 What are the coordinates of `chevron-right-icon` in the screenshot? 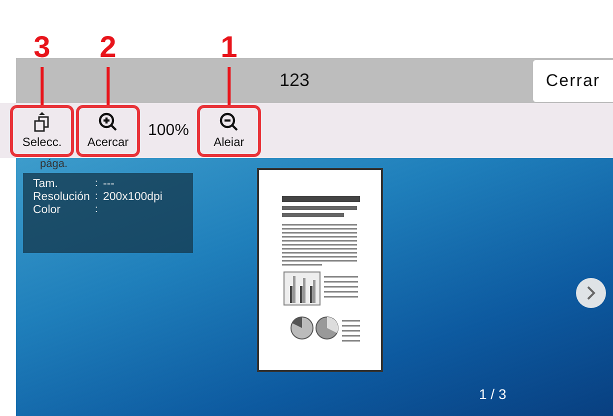 It's located at (591, 293).